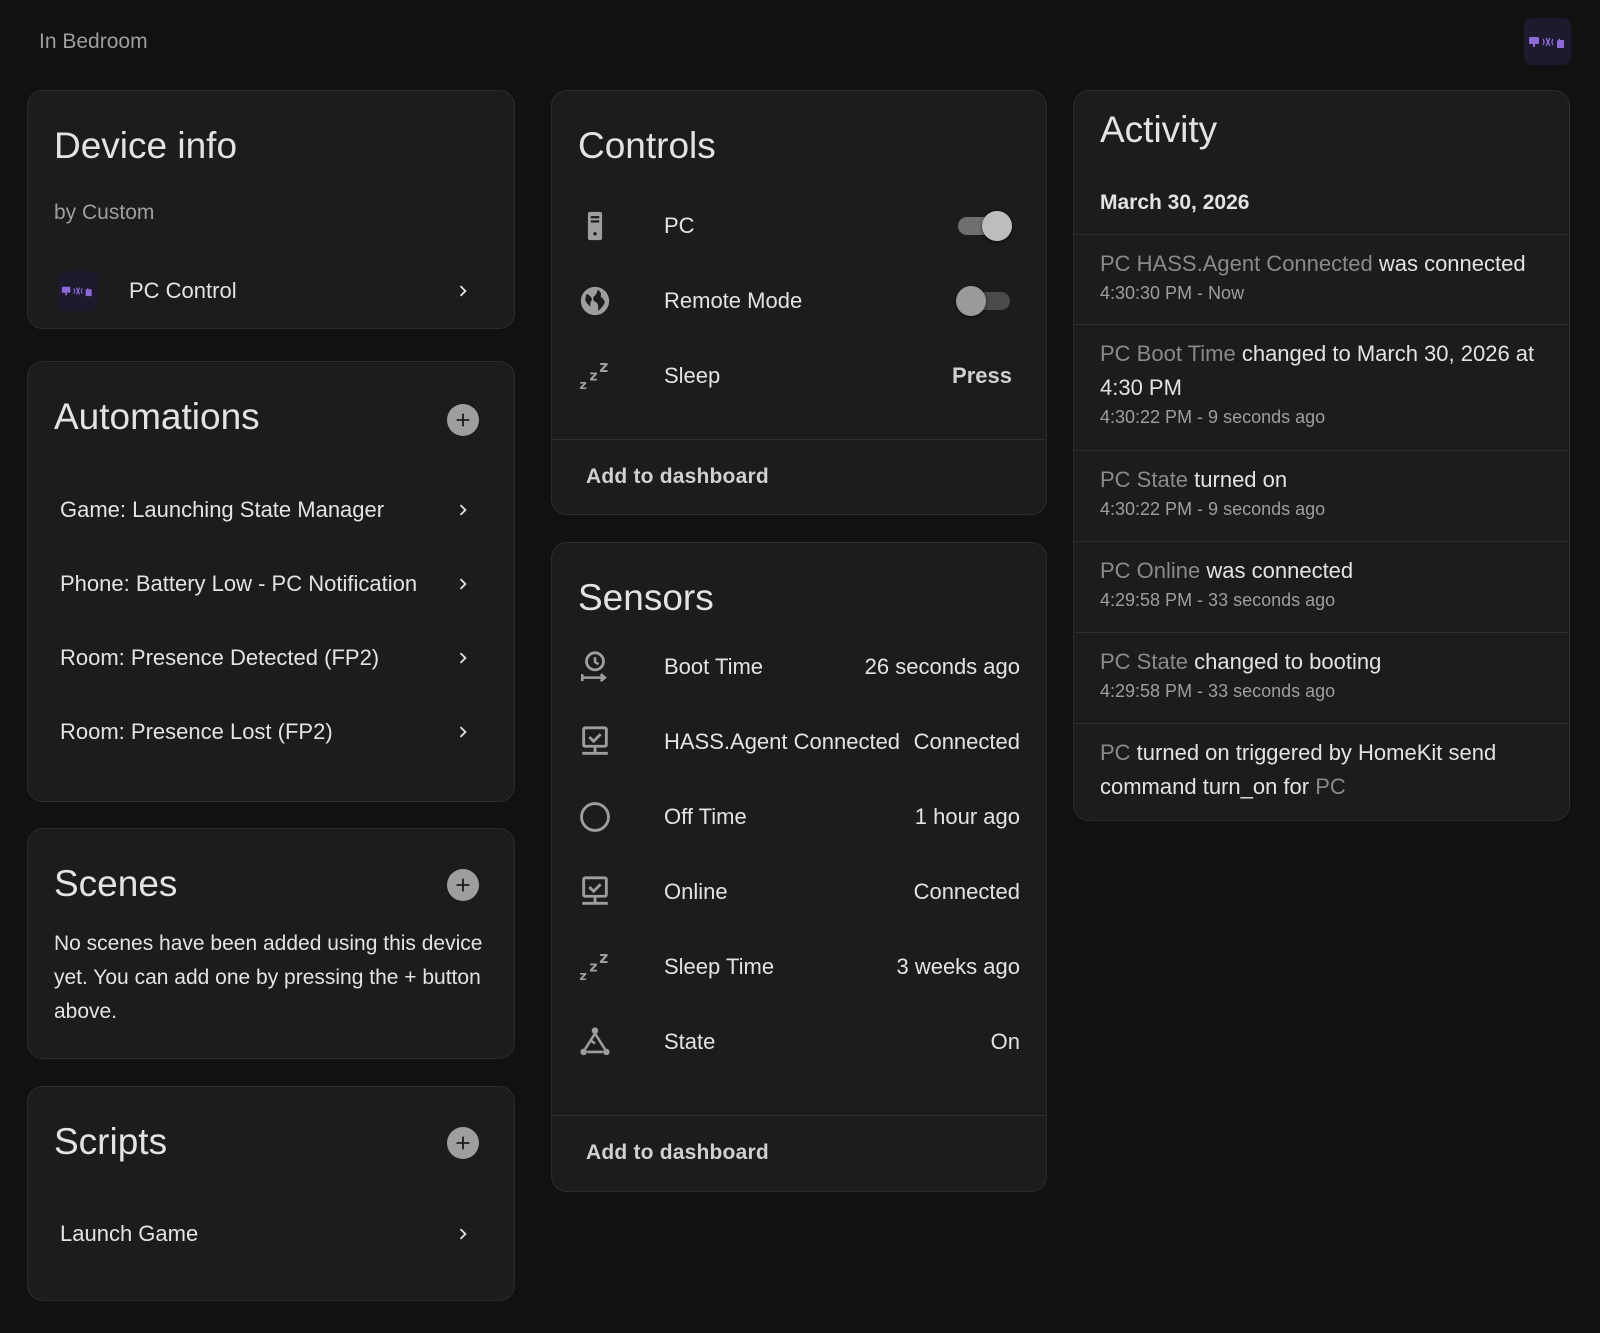  I want to click on sensor-name: Boot Time, so click(714, 666).